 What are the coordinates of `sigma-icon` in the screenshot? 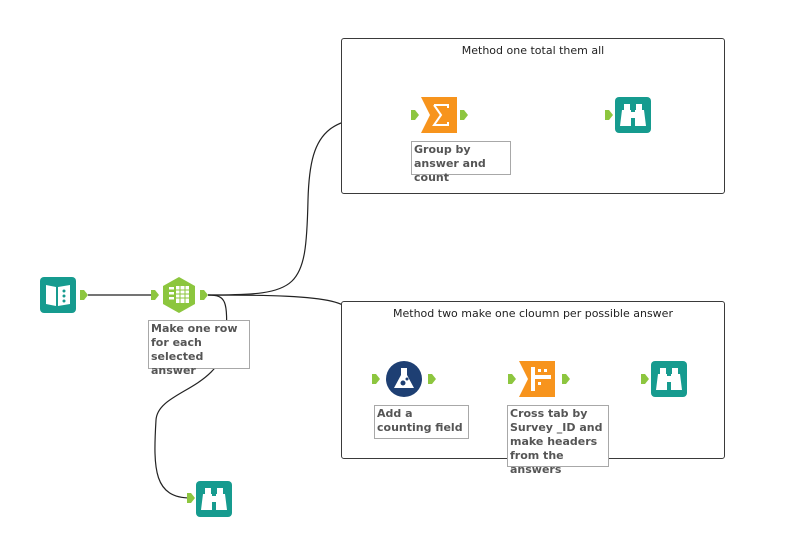 It's located at (439, 115).